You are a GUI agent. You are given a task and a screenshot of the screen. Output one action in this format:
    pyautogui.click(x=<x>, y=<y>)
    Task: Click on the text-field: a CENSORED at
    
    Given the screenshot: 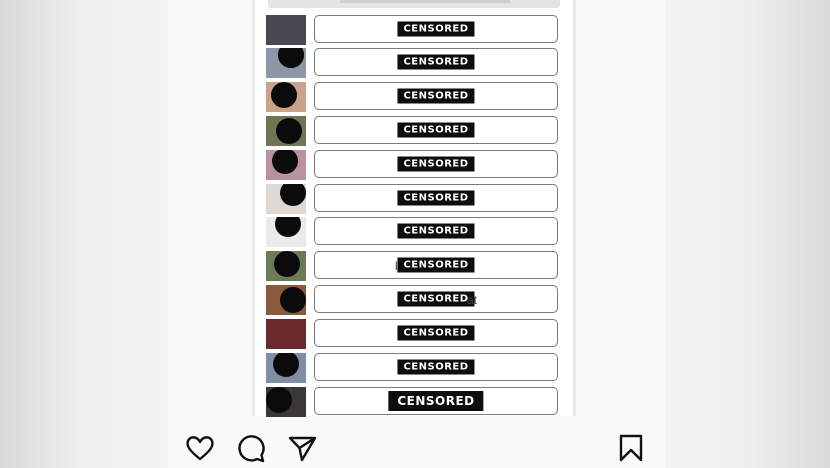 What is the action you would take?
    pyautogui.click(x=436, y=299)
    